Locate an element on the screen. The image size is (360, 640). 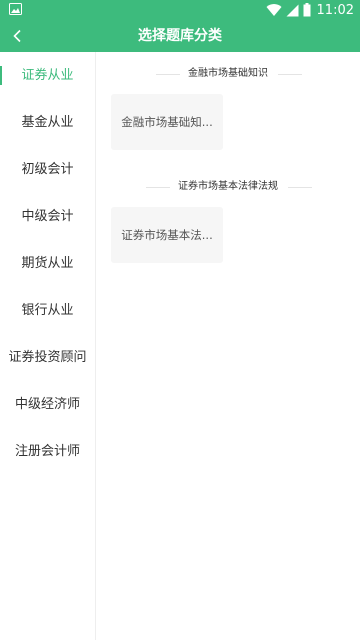
sidebar-item-label: 证券投资顾问 is located at coordinates (47, 357).